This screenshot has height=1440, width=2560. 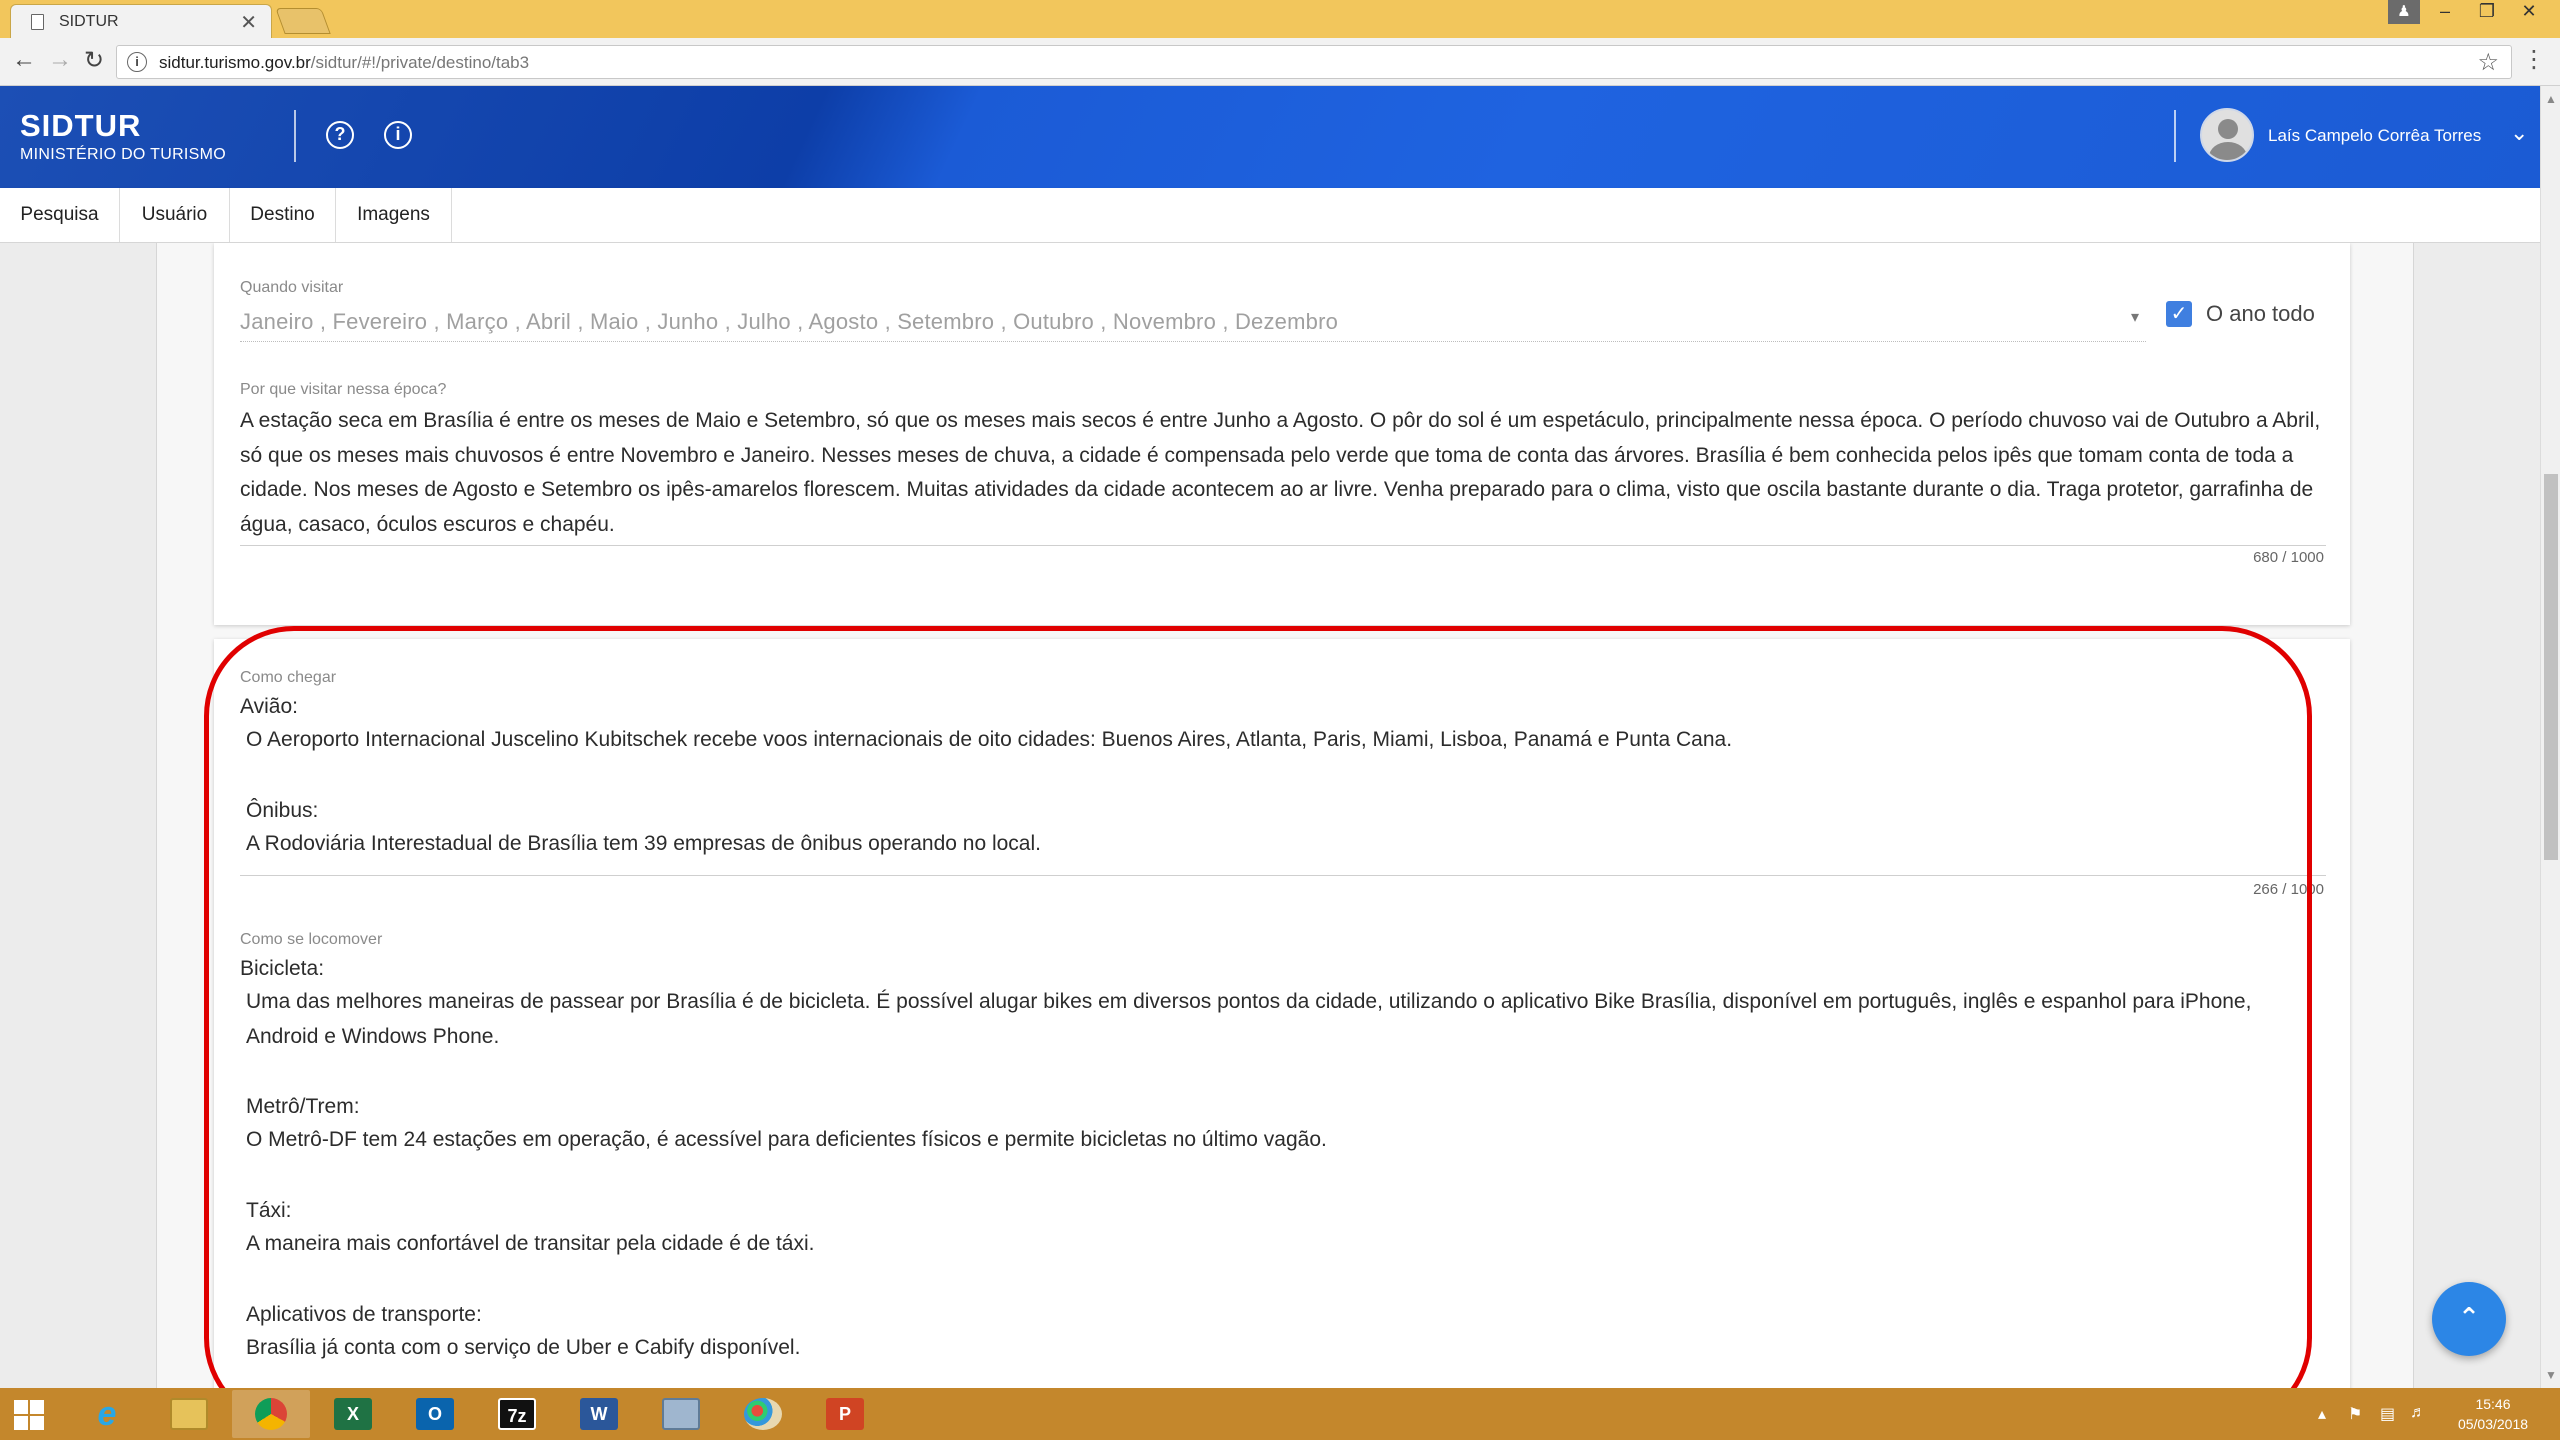 What do you see at coordinates (2445, 12) in the screenshot?
I see `minimize-window-icon: –` at bounding box center [2445, 12].